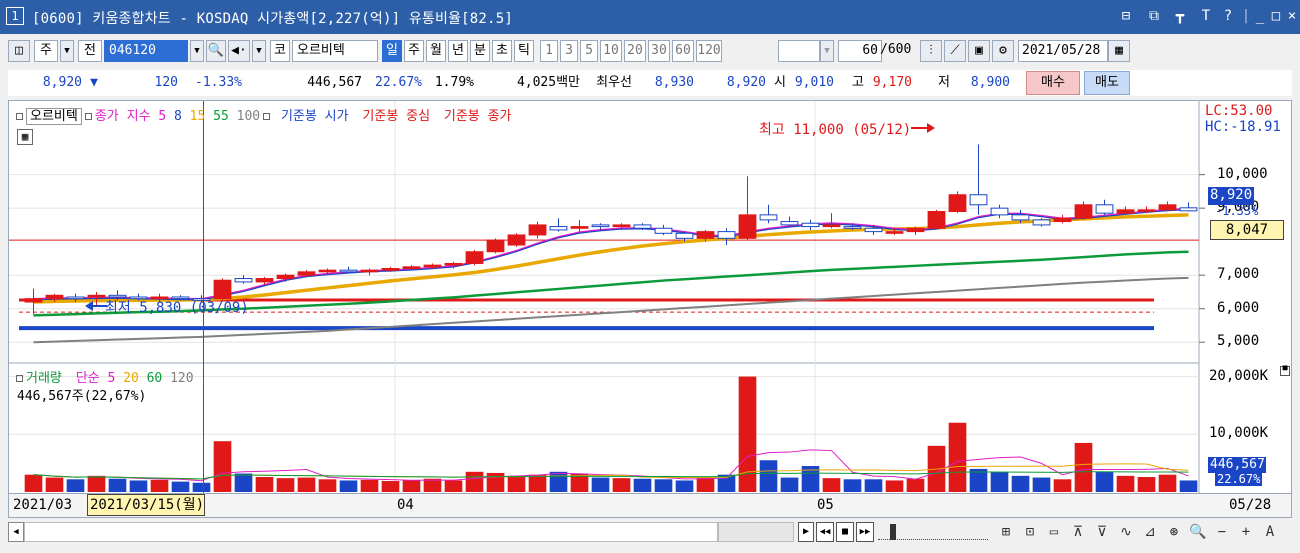 The width and height of the screenshot is (1300, 553). I want to click on zoom-out-icon: −, so click(1222, 532).